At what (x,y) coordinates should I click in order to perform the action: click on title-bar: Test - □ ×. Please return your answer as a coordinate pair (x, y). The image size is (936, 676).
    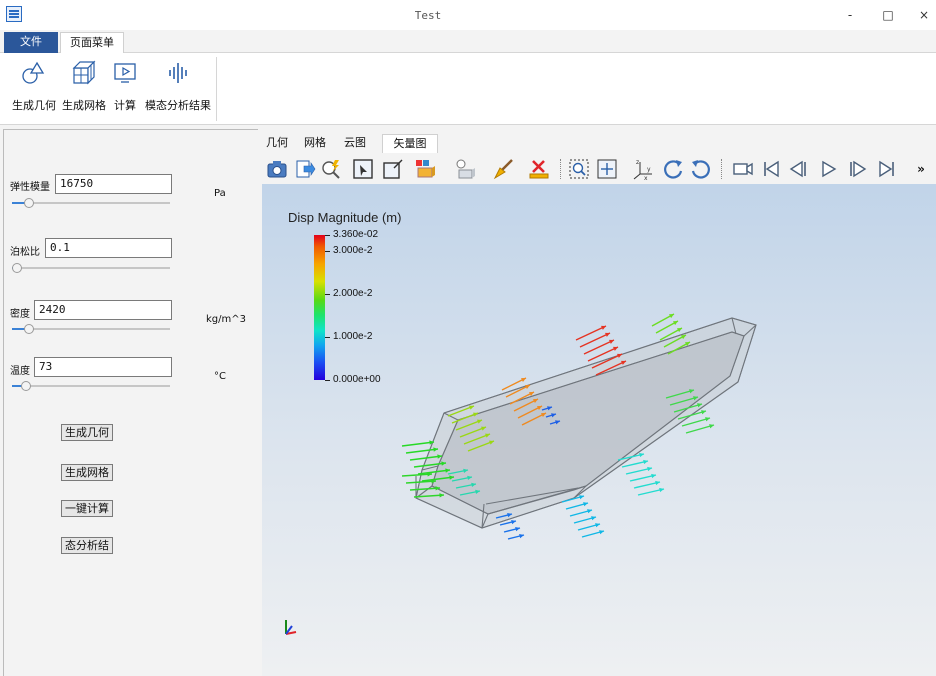
    Looking at the image, I should click on (468, 15).